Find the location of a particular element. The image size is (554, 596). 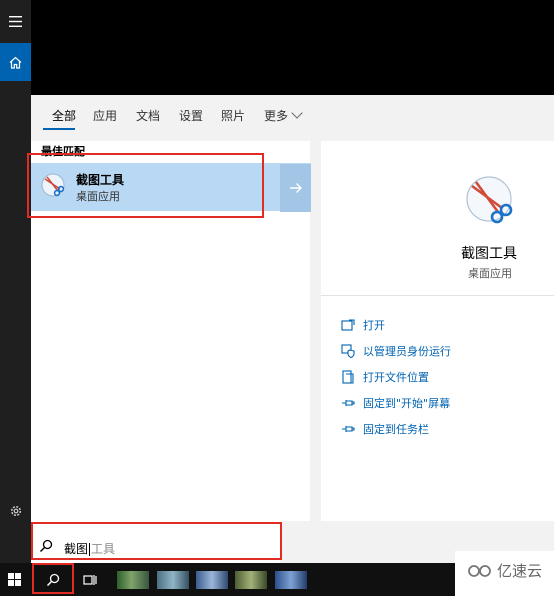

task-view-button is located at coordinates (90, 579).